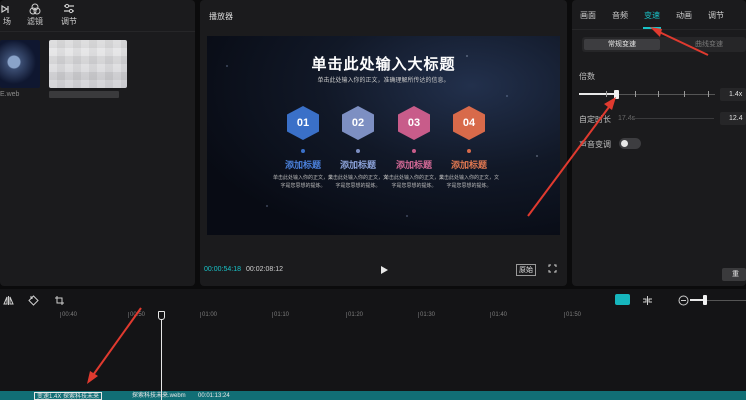 The height and width of the screenshot is (400, 746). What do you see at coordinates (373, 300) in the screenshot?
I see `timeline-toolbar` at bounding box center [373, 300].